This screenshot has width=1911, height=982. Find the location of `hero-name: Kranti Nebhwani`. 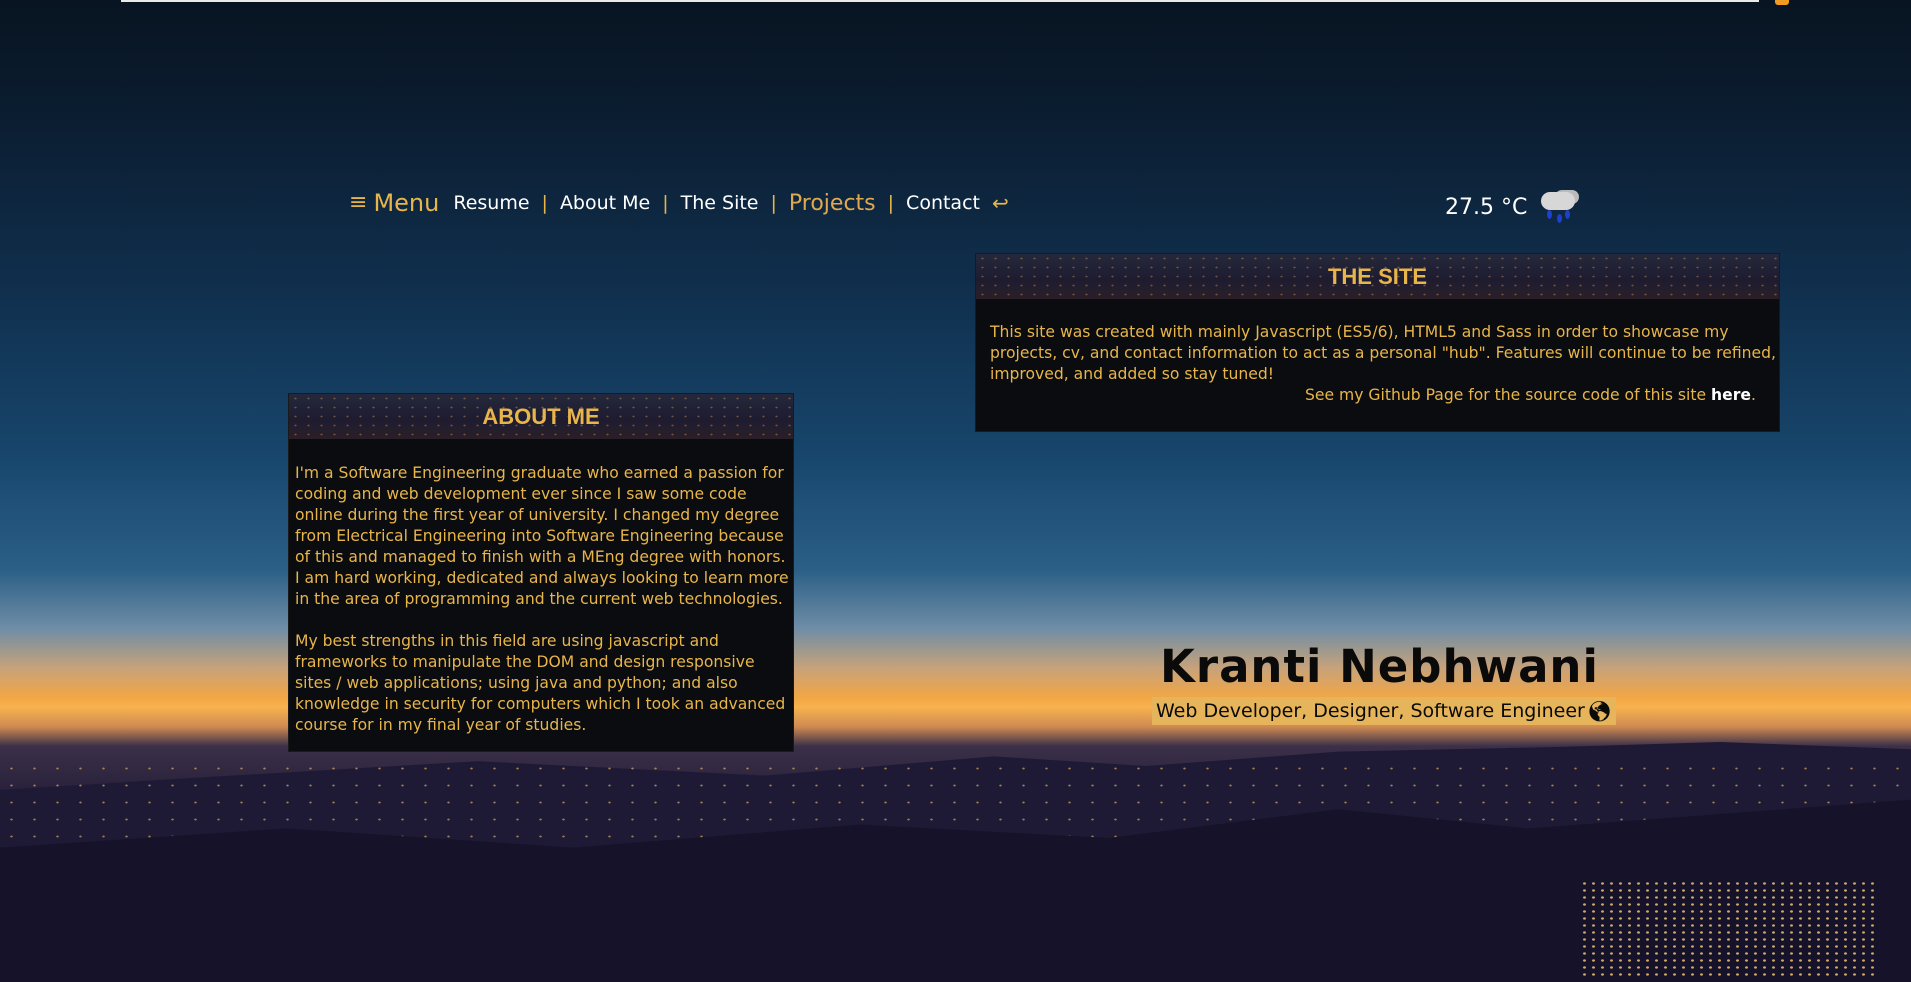

hero-name: Kranti Nebhwani is located at coordinates (1379, 666).